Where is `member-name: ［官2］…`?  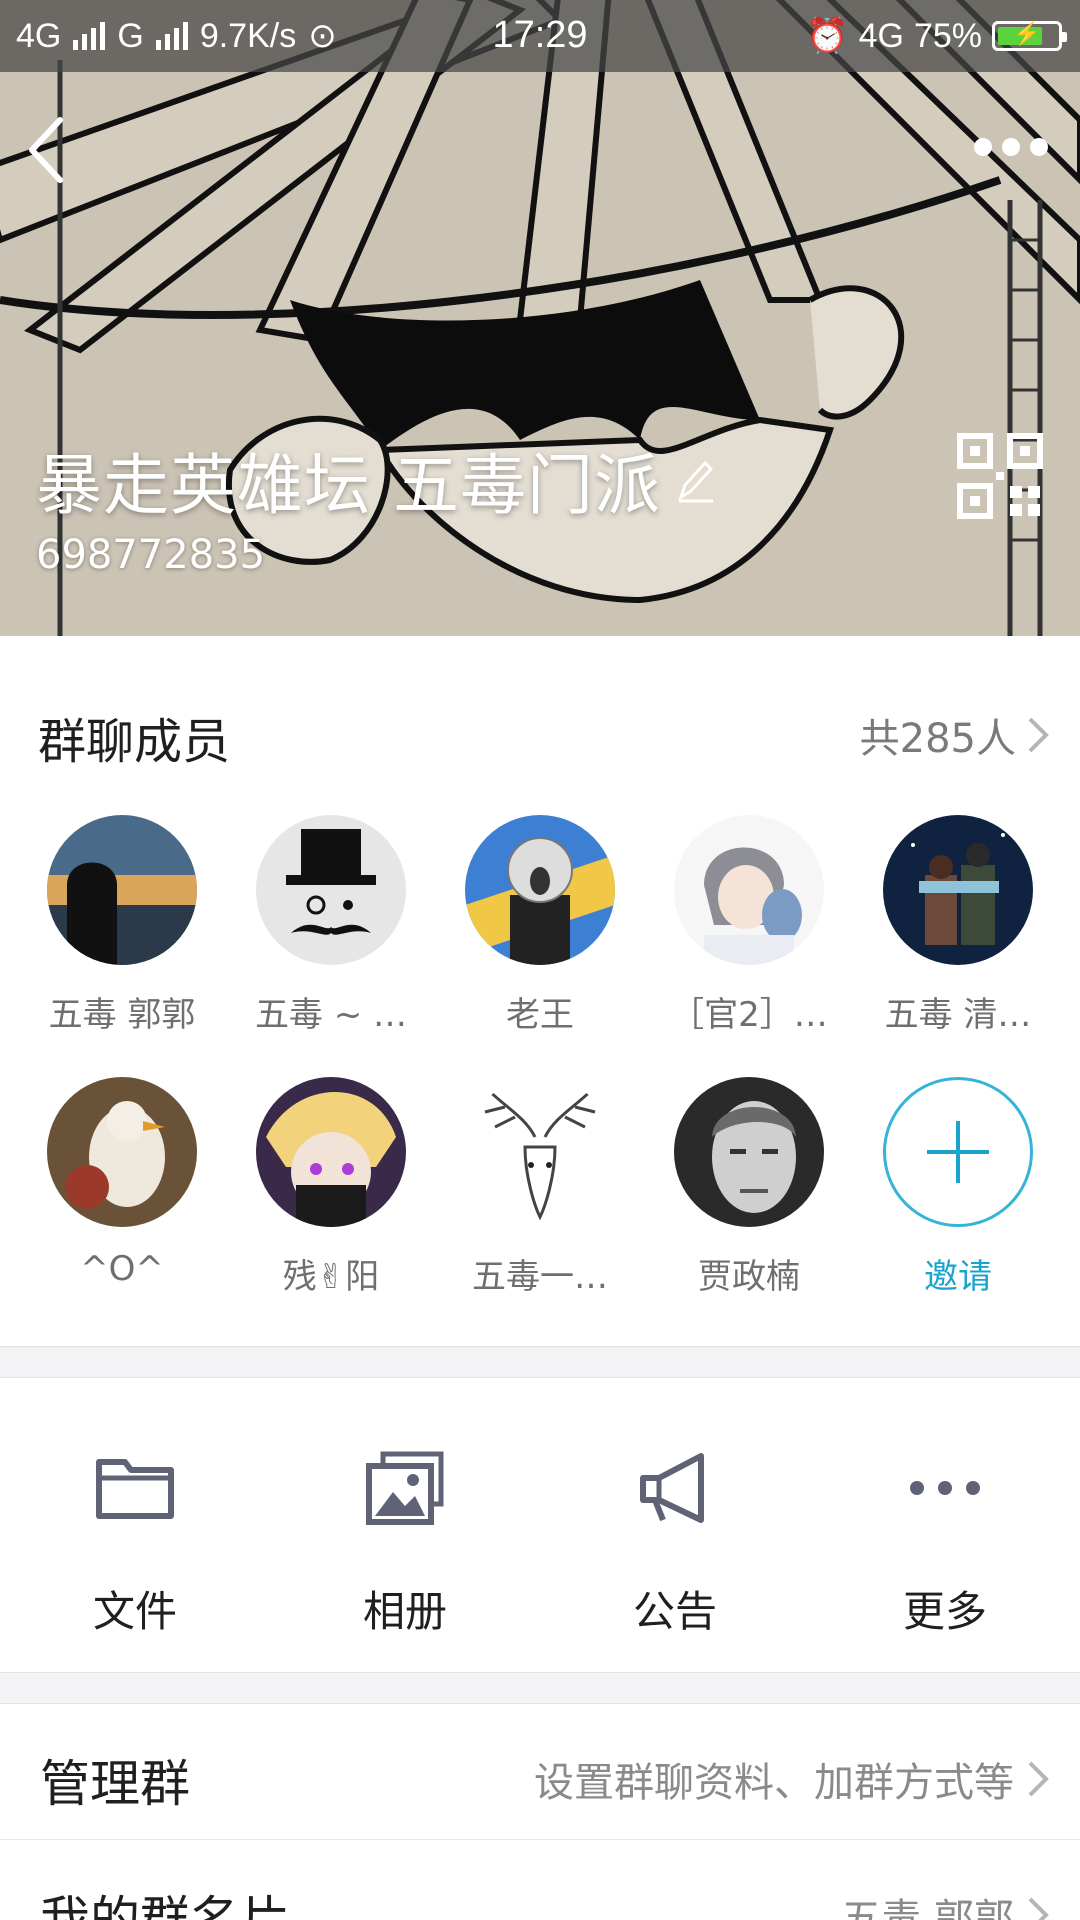 member-name: ［官2］… is located at coordinates (749, 1015).